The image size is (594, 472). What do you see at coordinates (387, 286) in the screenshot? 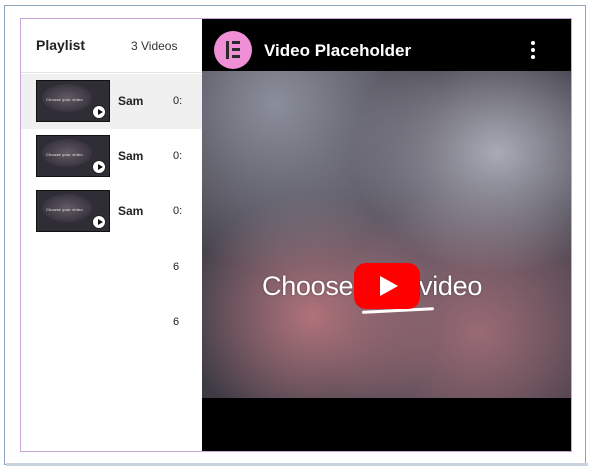
I see `youtube-play-icon` at bounding box center [387, 286].